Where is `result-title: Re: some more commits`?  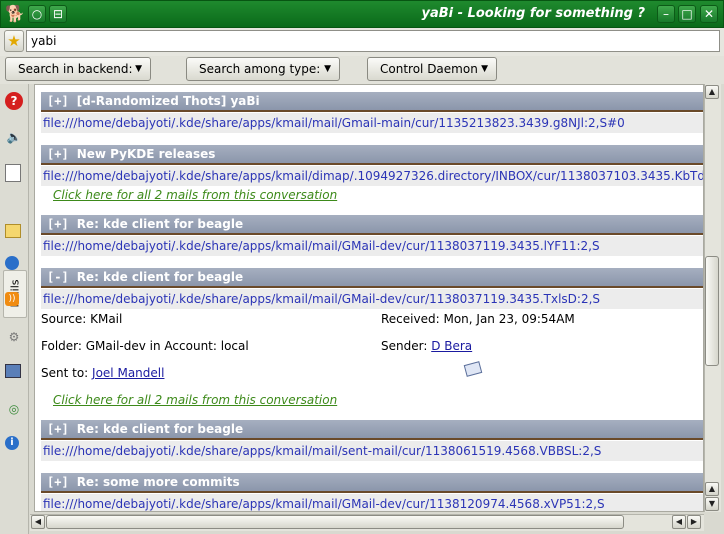
result-title: Re: some more commits is located at coordinates (158, 482).